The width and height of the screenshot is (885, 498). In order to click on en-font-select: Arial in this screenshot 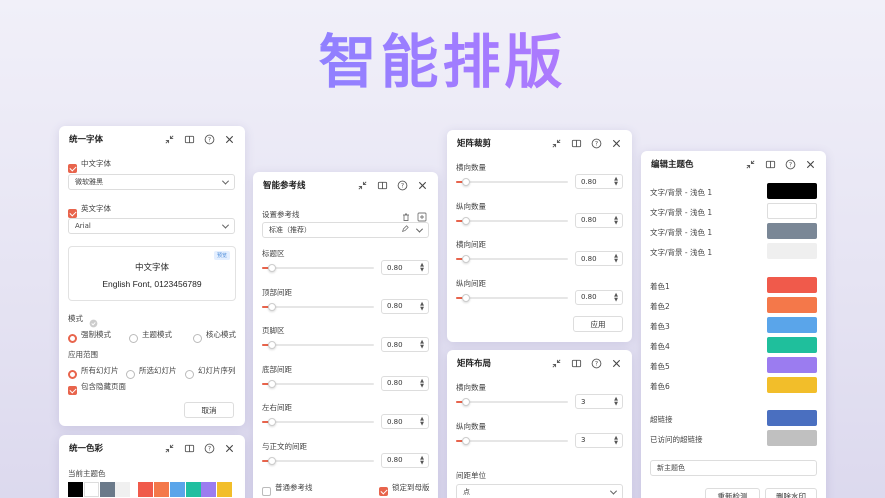, I will do `click(151, 226)`.